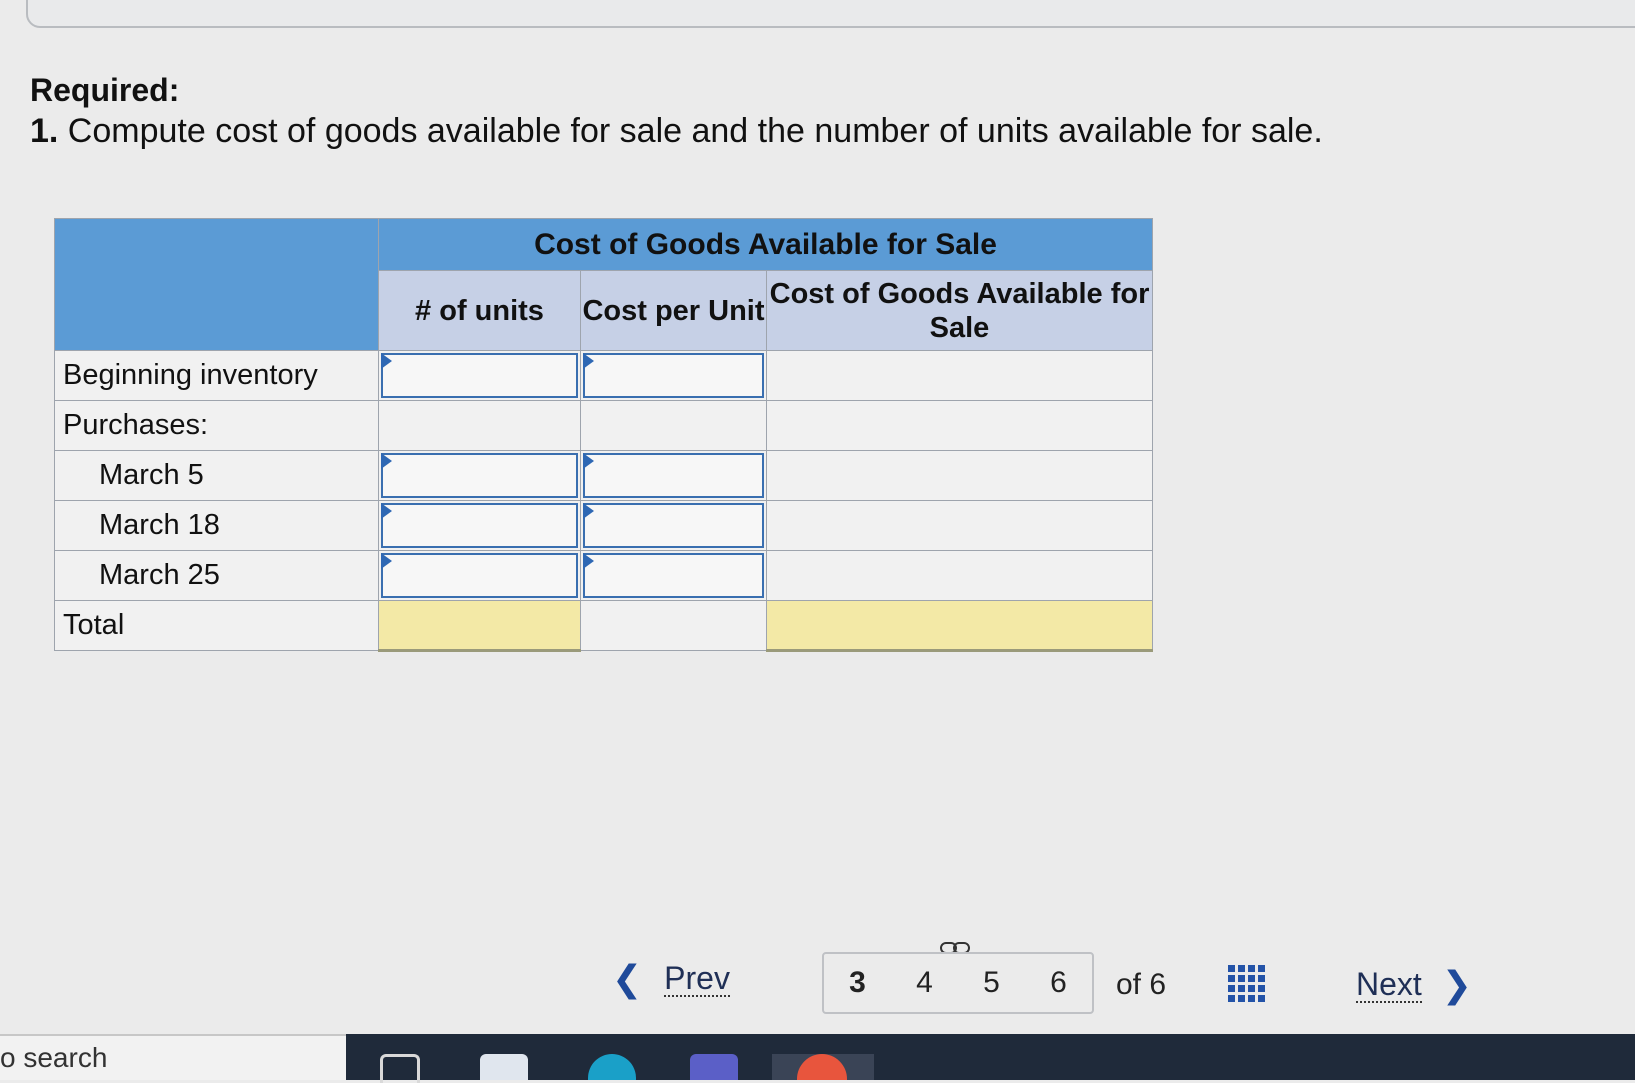  What do you see at coordinates (673, 625) in the screenshot?
I see `total-cost-per-unit-cell` at bounding box center [673, 625].